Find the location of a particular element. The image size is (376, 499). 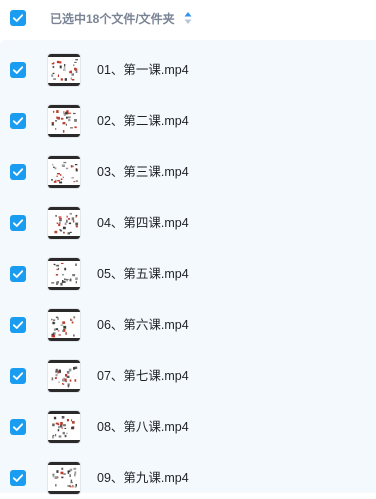

file-name: 05、第五课.mp4 is located at coordinates (143, 274).